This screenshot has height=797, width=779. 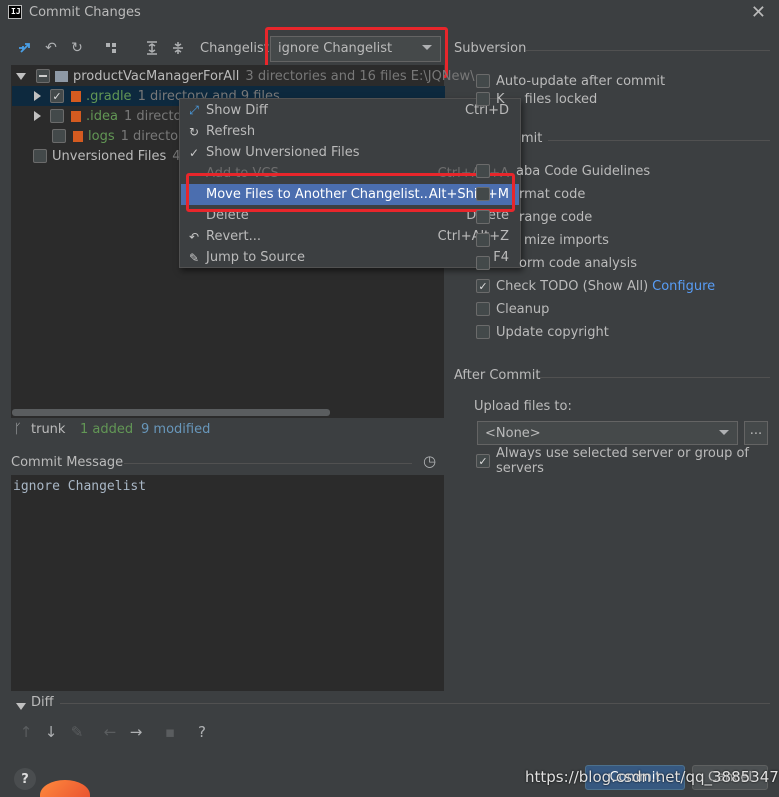 What do you see at coordinates (43, 76) in the screenshot?
I see `root-checkbox` at bounding box center [43, 76].